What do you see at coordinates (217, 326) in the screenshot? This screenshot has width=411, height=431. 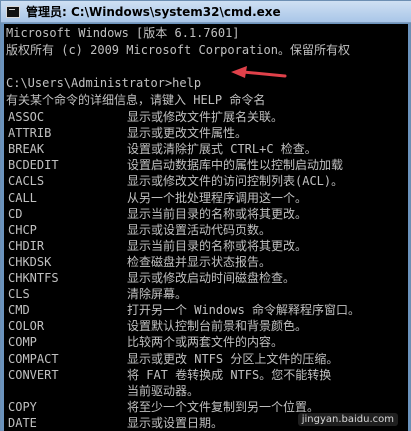 I see `command-description: 设置默认控制台前景和背景颜色。` at bounding box center [217, 326].